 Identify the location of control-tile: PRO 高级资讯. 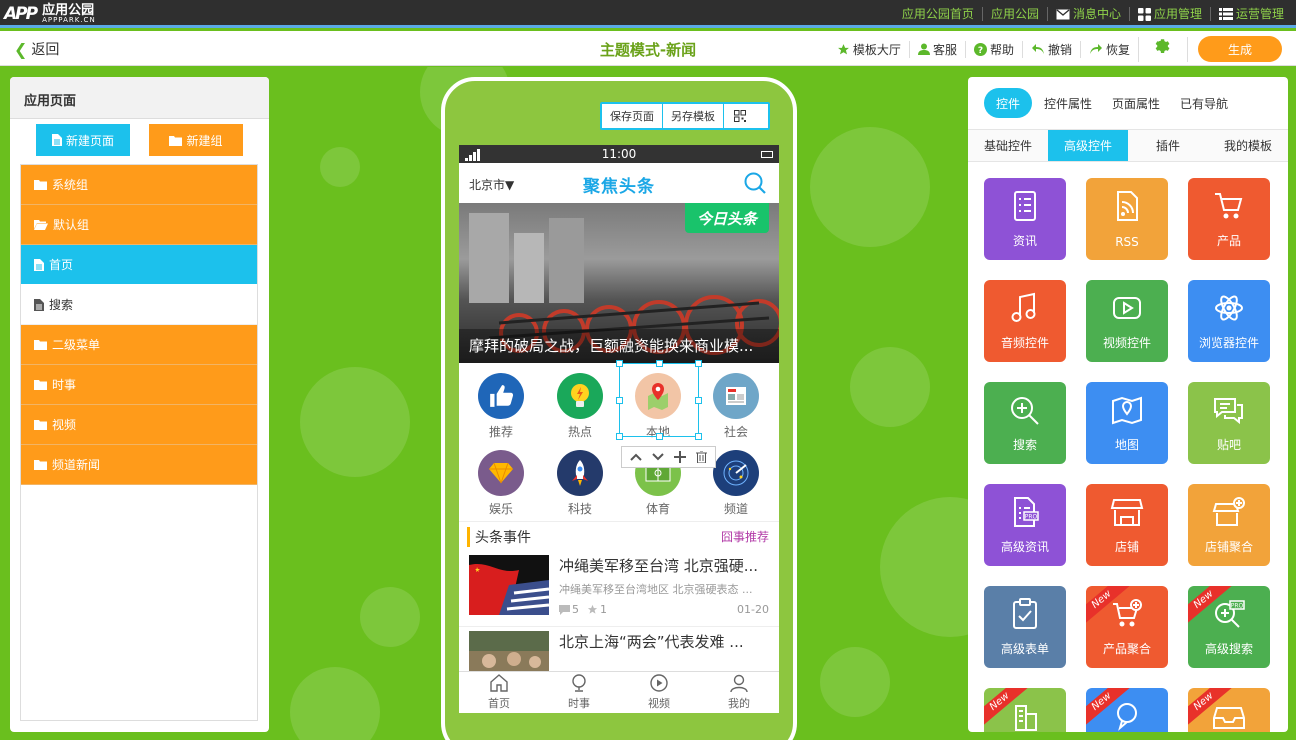
(1025, 525).